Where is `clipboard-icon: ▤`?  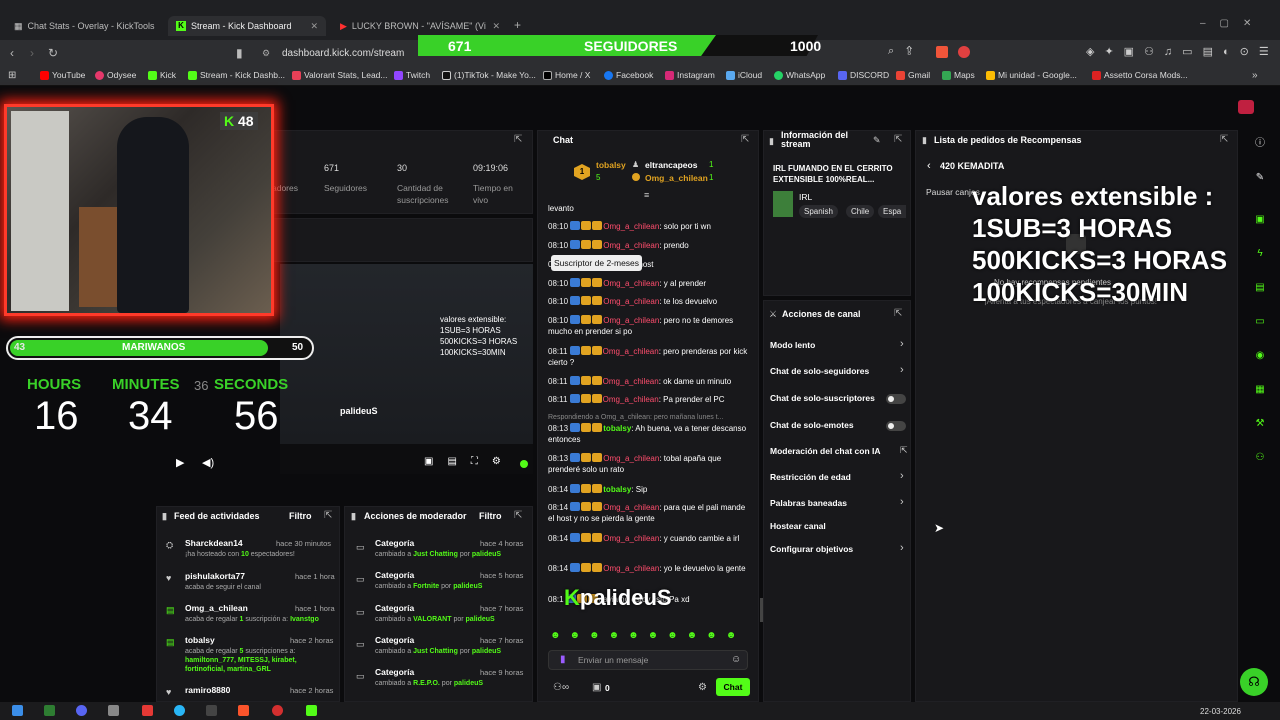 clipboard-icon: ▤ is located at coordinates (1260, 288).